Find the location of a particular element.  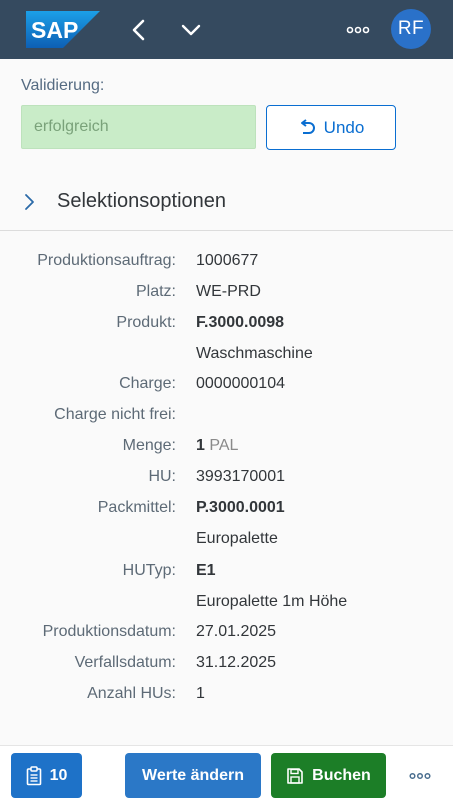

chevron-down-icon is located at coordinates (191, 30).